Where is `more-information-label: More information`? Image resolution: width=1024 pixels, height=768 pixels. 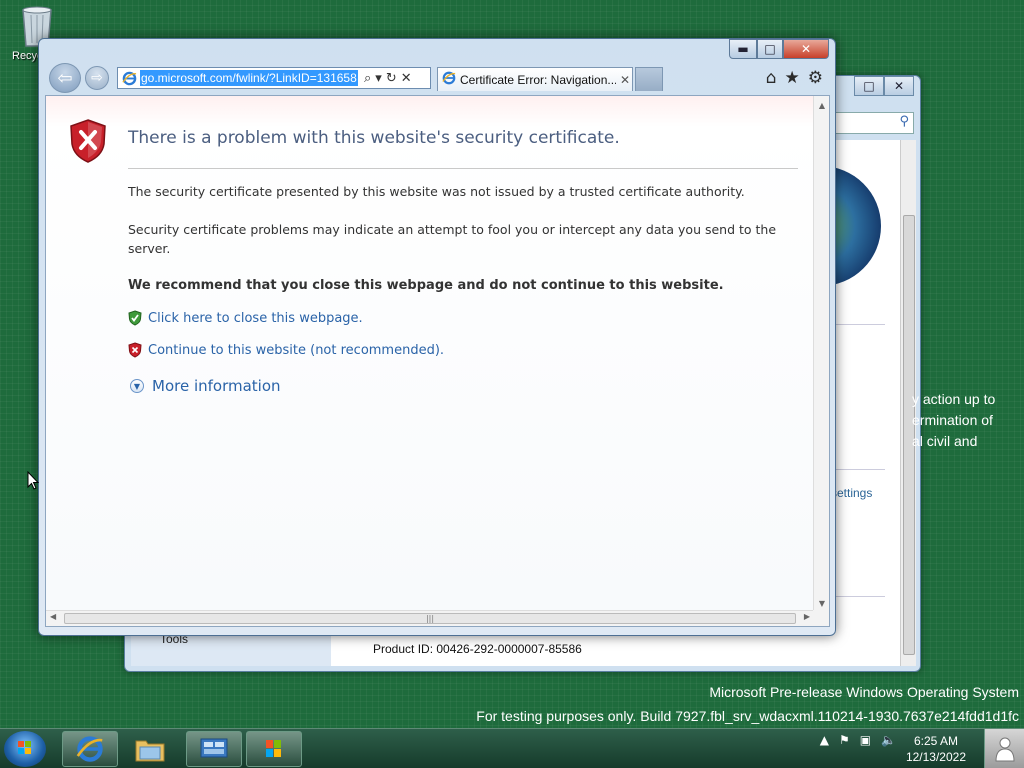 more-information-label: More information is located at coordinates (216, 386).